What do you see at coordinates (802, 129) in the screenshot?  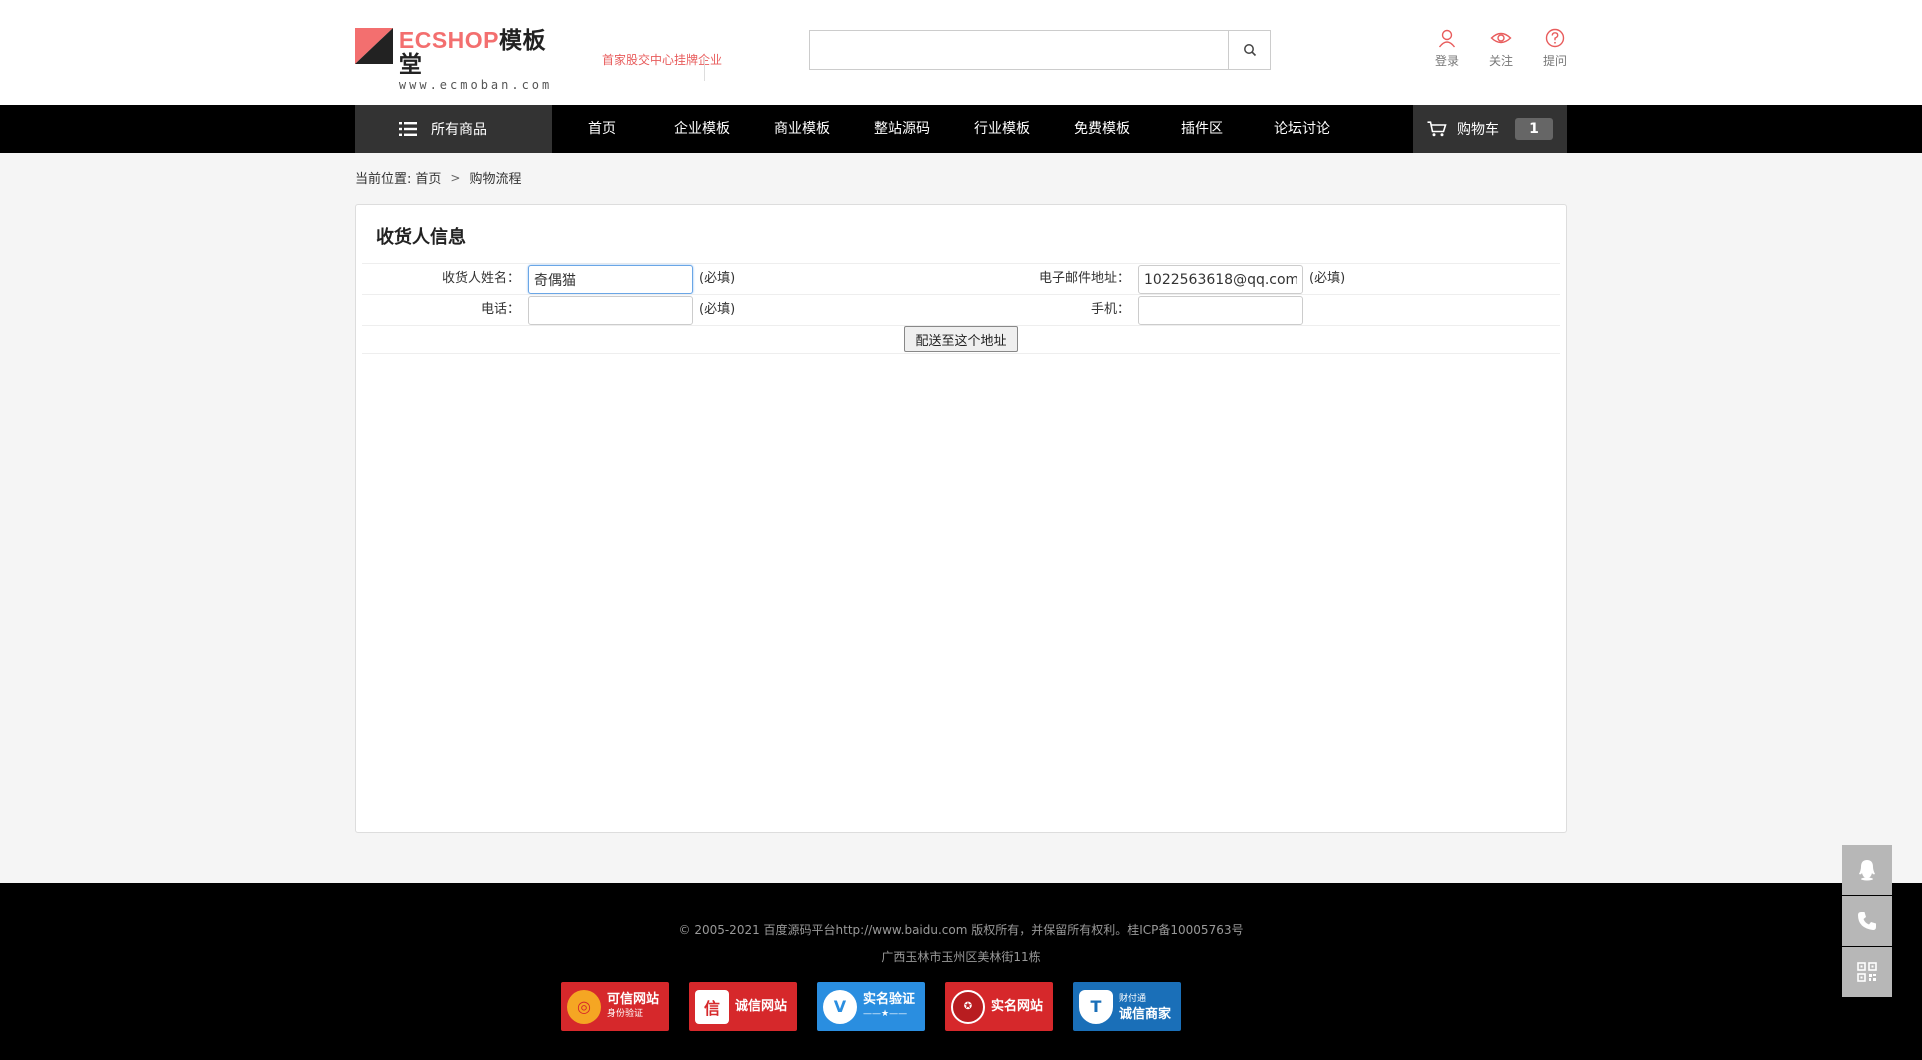 I see `nav-item-business: 商业模板` at bounding box center [802, 129].